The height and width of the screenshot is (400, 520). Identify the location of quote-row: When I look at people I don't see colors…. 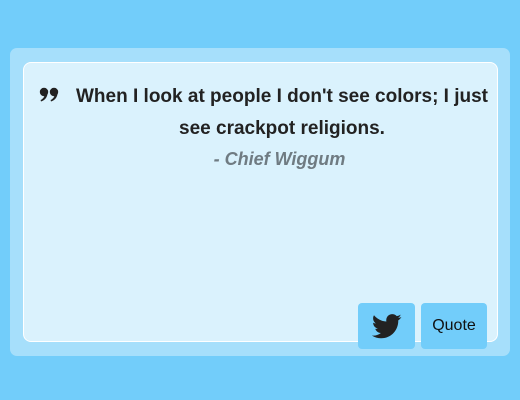
(263, 113).